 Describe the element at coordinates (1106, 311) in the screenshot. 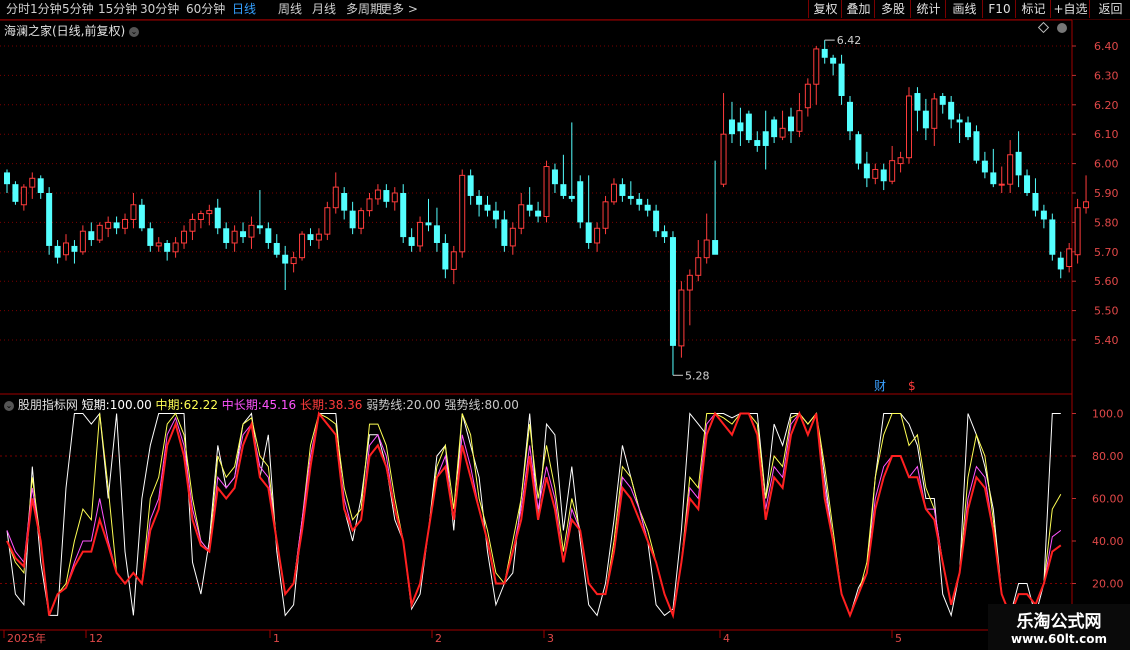

I see `price-tick-label: 5.50` at that location.